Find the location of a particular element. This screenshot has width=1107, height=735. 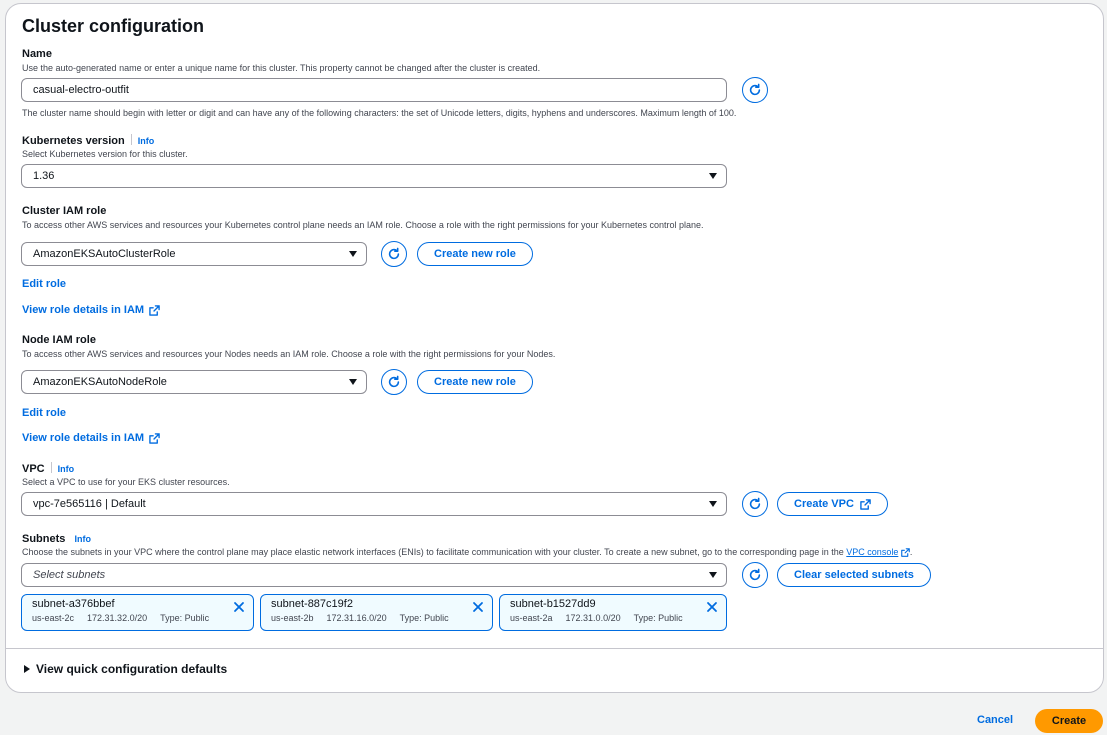

vpc-refresh-button is located at coordinates (755, 504).